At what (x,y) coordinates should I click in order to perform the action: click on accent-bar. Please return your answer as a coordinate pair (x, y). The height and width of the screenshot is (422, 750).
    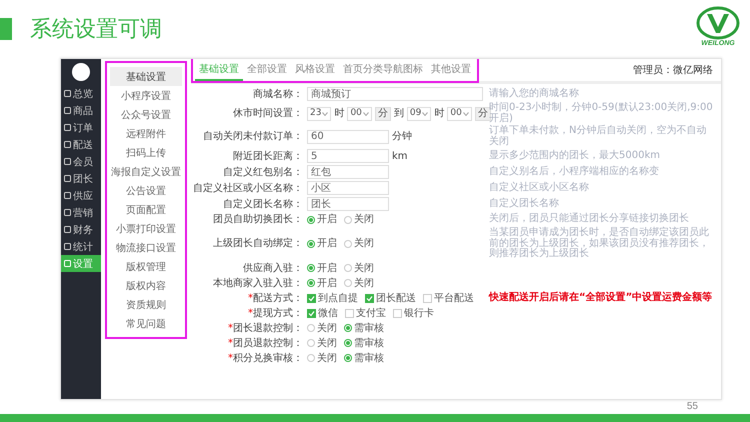
    Looking at the image, I should click on (6, 29).